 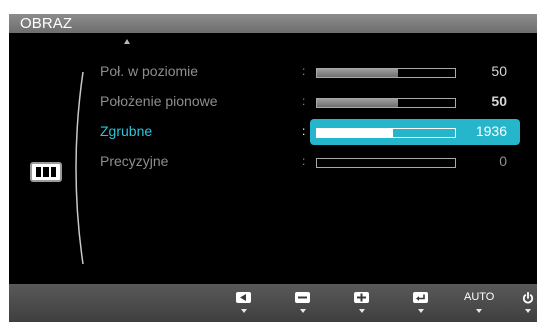 I want to click on menu-row-coarse: Zgrubne : 1936, so click(x=273, y=132).